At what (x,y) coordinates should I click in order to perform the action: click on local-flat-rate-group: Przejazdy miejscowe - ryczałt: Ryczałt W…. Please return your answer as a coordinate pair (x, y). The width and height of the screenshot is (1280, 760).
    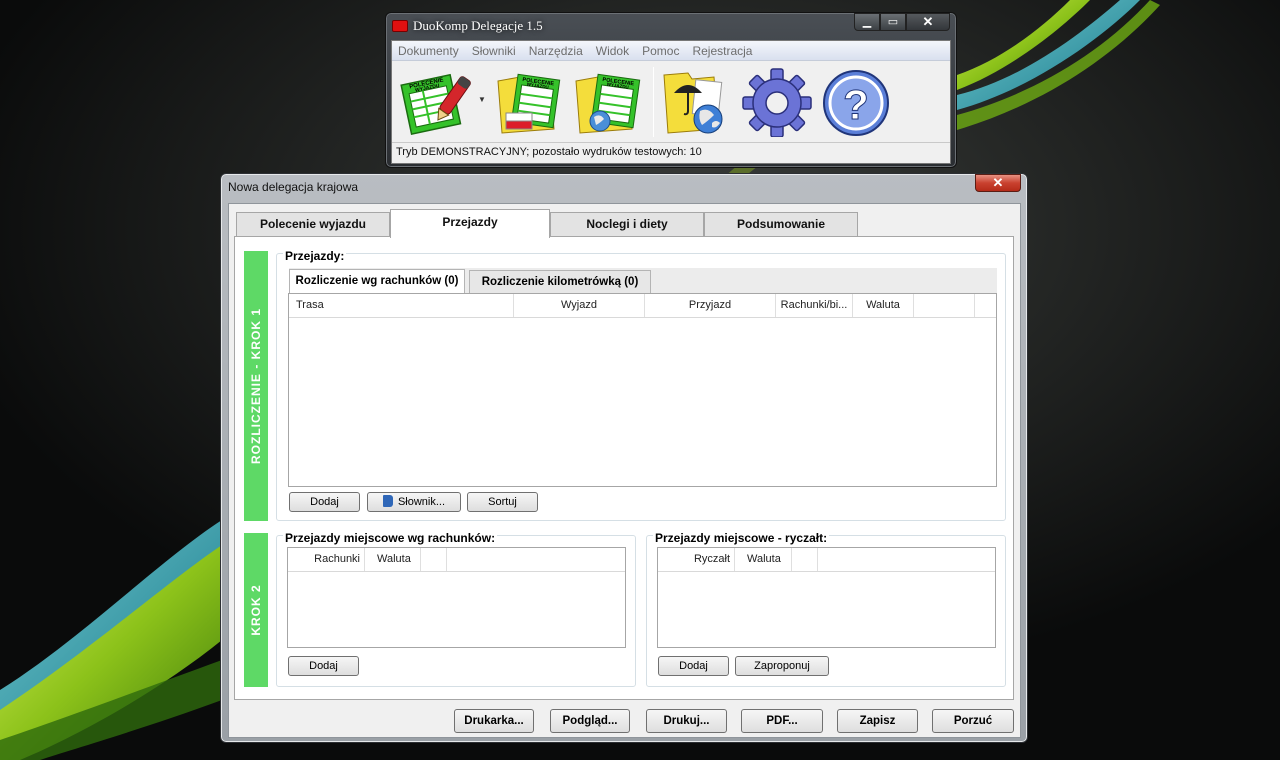
    Looking at the image, I should click on (826, 609).